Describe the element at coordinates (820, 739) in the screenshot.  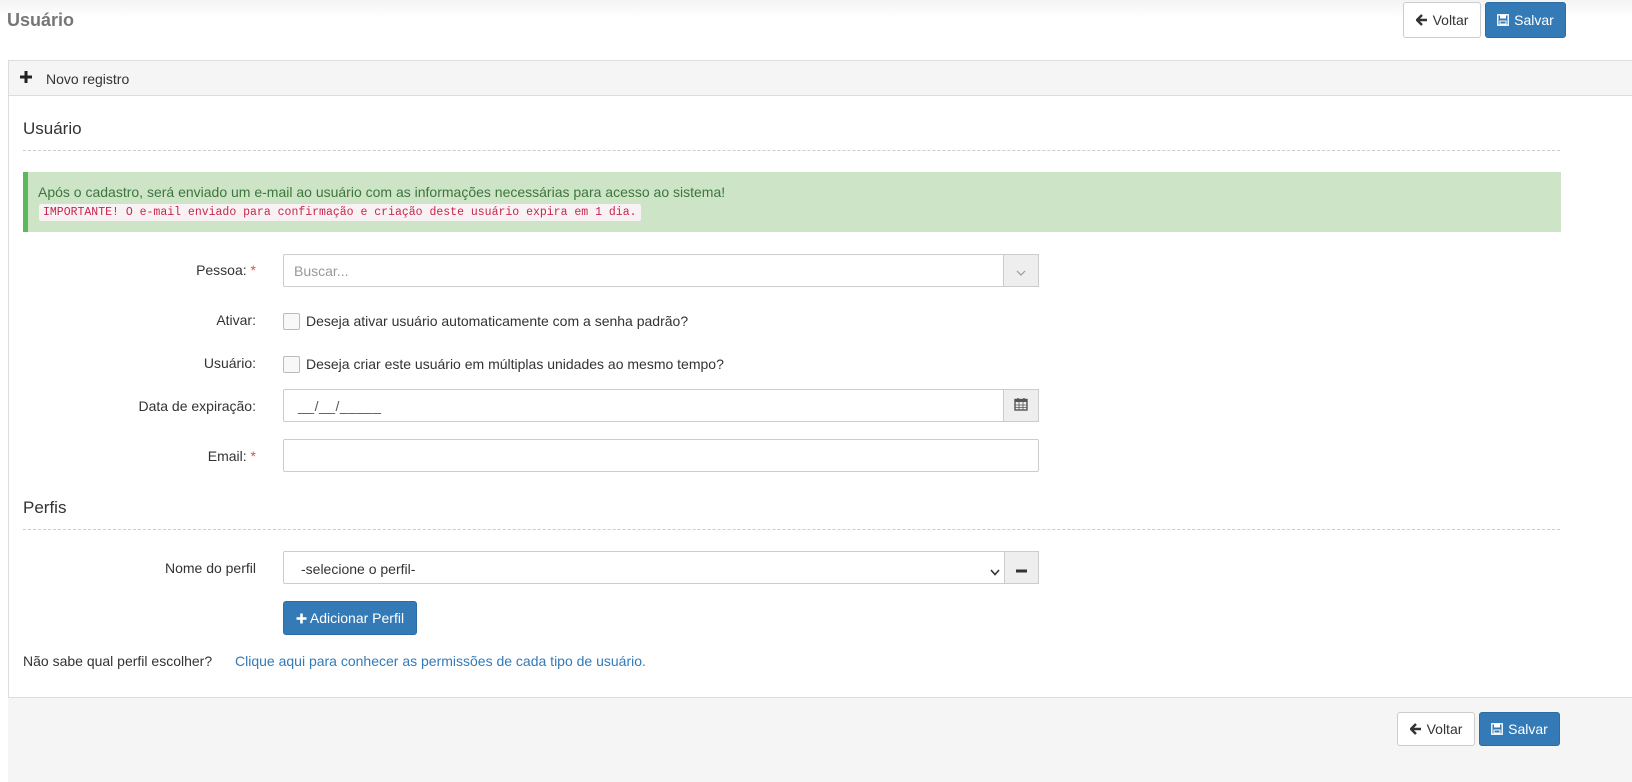
I see `panel-footer` at that location.